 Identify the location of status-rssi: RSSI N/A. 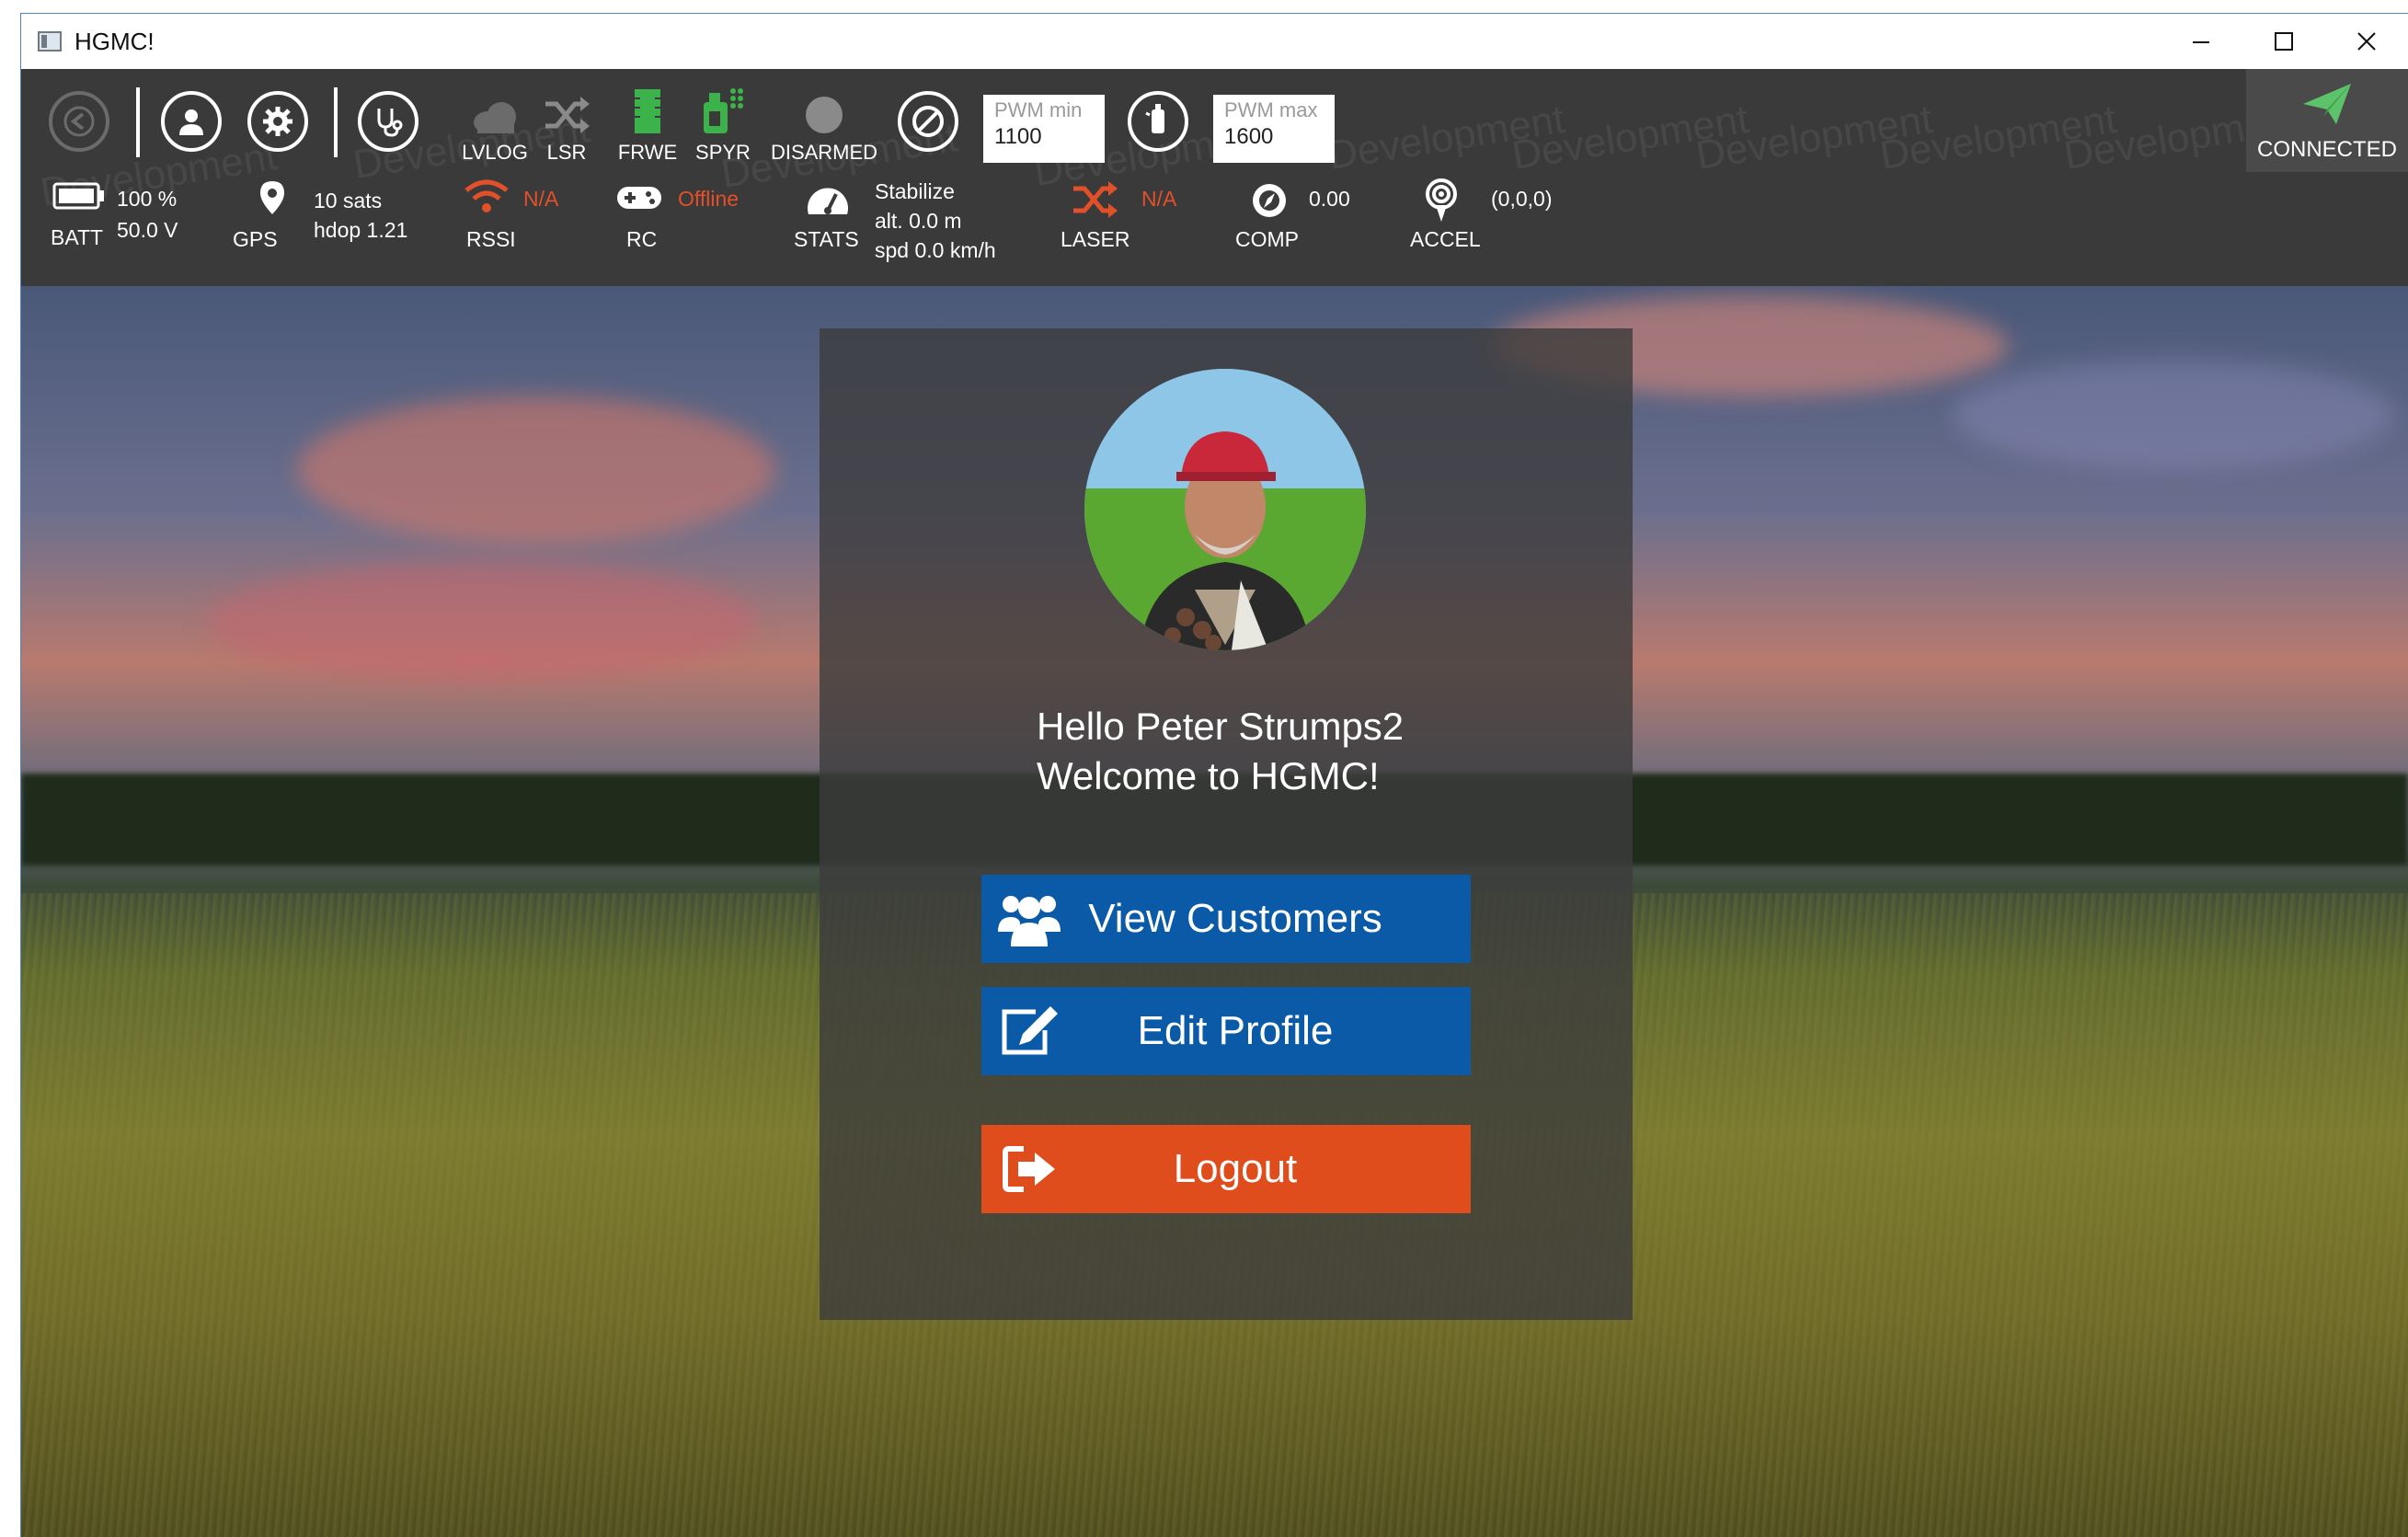
(506, 227).